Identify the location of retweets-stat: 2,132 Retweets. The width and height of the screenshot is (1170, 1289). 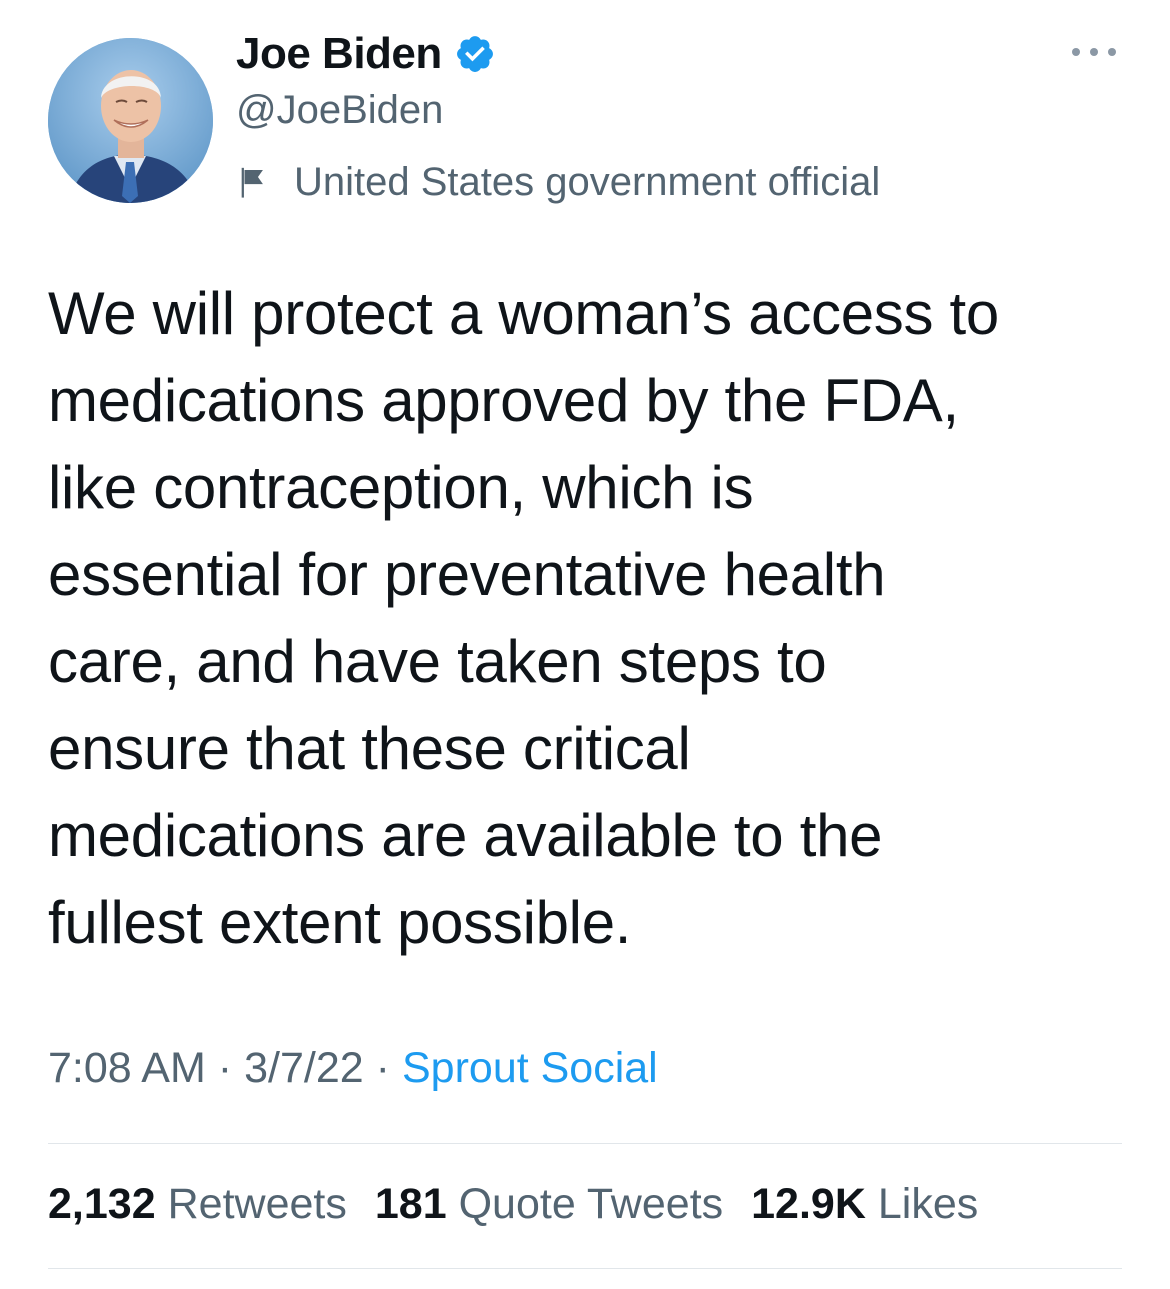
(197, 1204).